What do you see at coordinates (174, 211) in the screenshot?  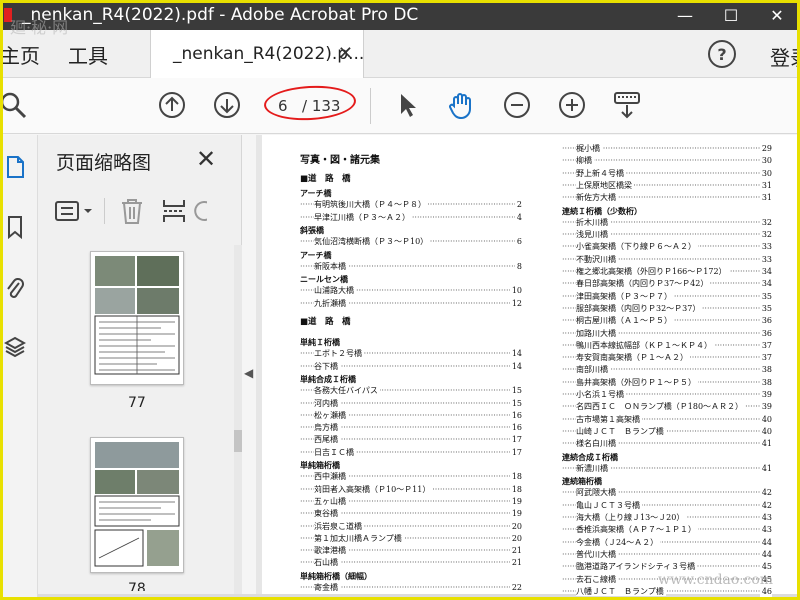 I see `insert-page-icon` at bounding box center [174, 211].